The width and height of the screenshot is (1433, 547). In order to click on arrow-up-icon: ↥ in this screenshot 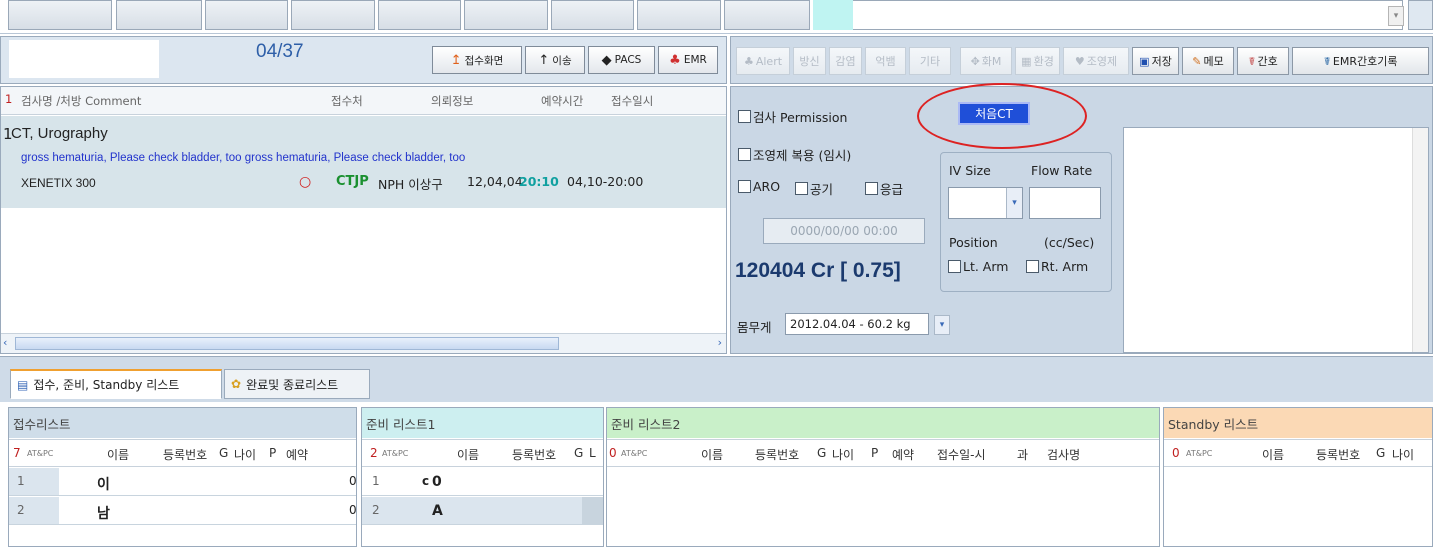, I will do `click(456, 60)`.